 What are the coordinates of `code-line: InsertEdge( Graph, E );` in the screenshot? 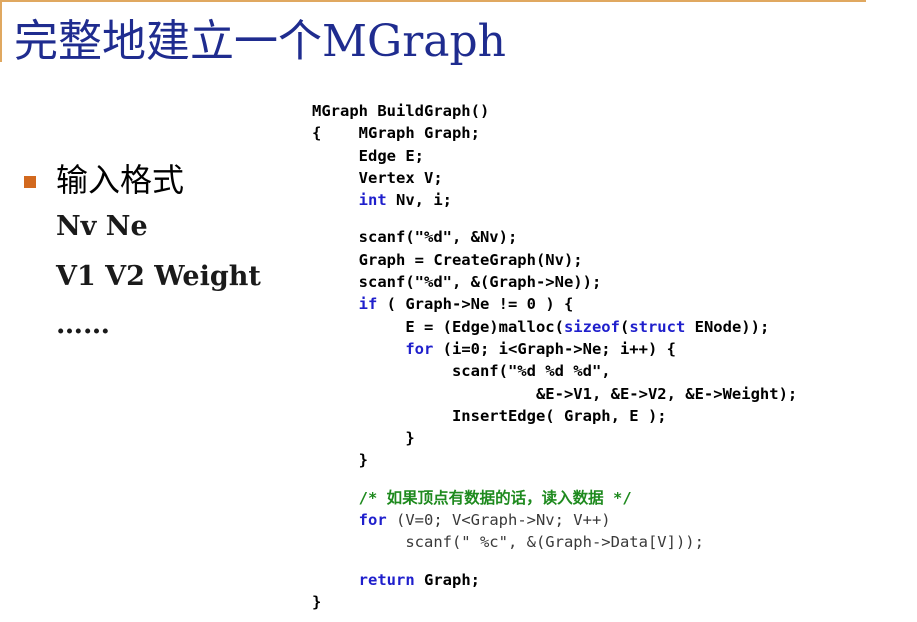 It's located at (554, 416).